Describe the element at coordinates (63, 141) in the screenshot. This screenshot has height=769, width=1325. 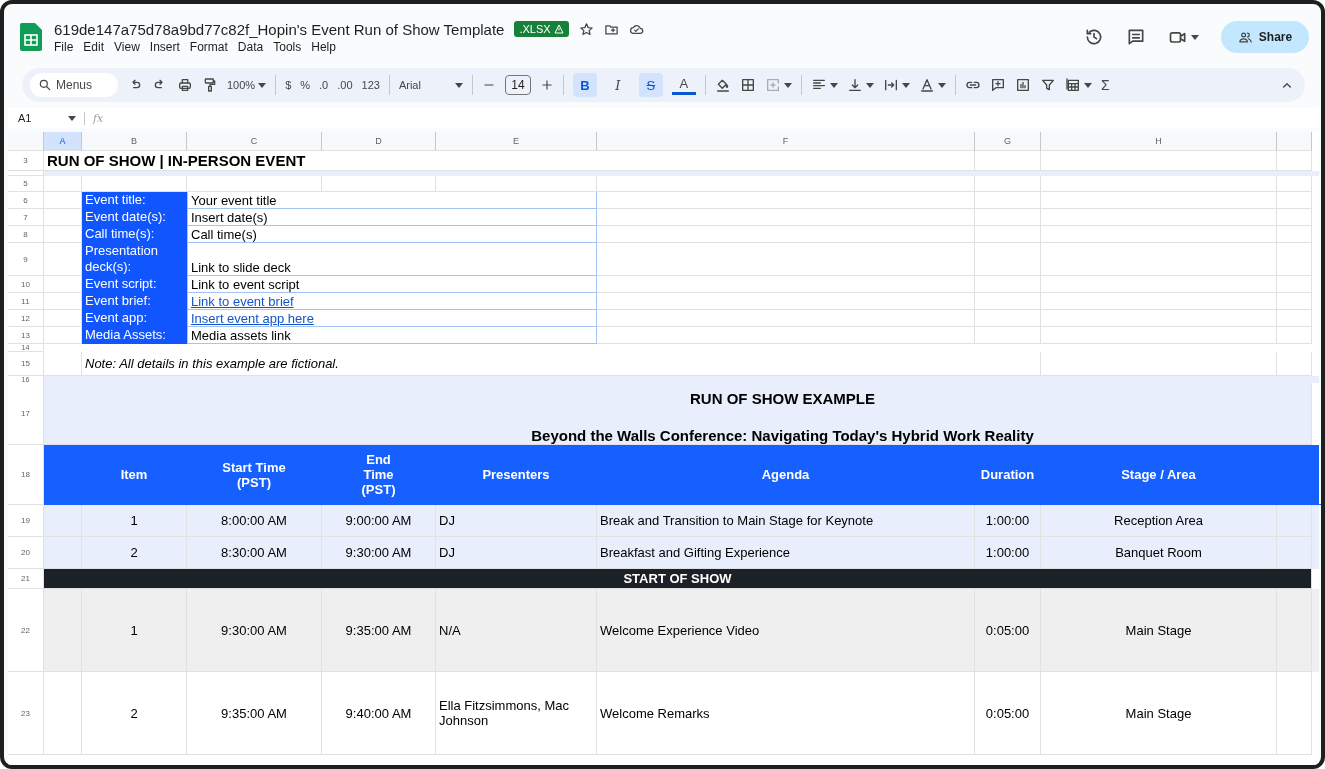
I see `column-header: A` at that location.